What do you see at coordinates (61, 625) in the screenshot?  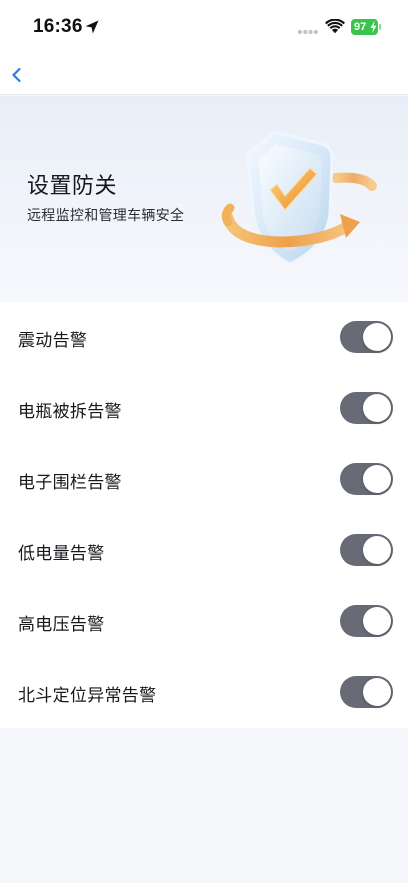 I see `alert-label: 高电压告警` at bounding box center [61, 625].